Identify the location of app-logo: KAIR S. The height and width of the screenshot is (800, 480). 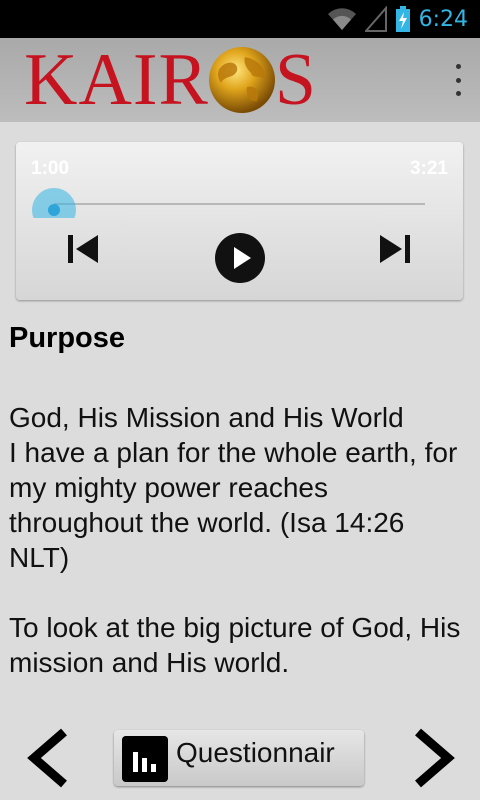
(170, 80).